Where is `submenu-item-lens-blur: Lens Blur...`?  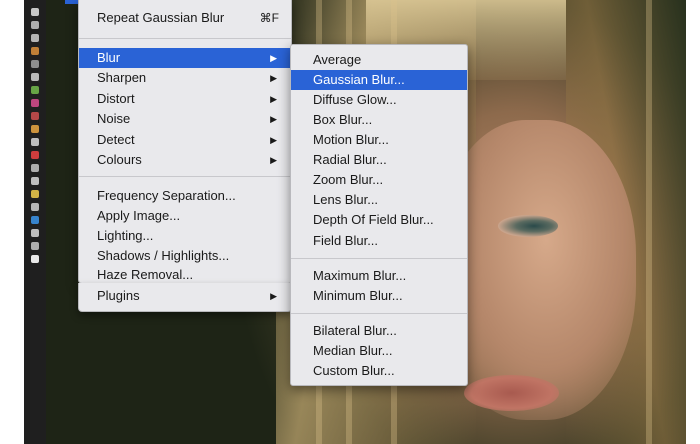
submenu-item-lens-blur: Lens Blur... is located at coordinates (379, 200).